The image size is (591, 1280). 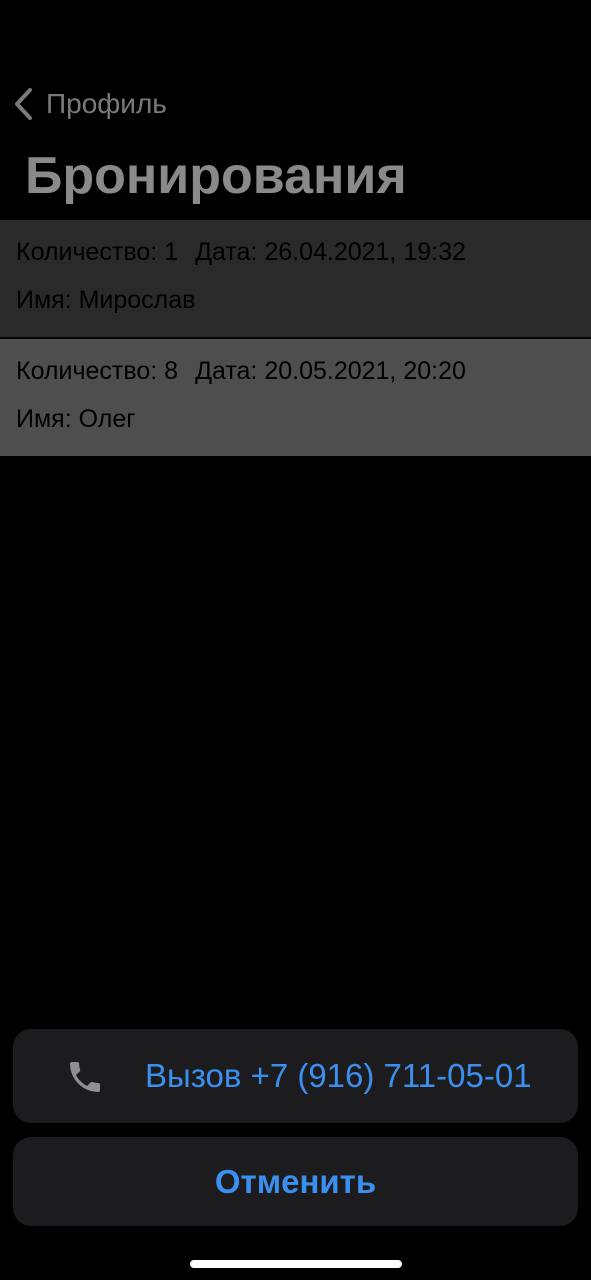 I want to click on booking-quantity: Количество: 1, so click(x=97, y=252).